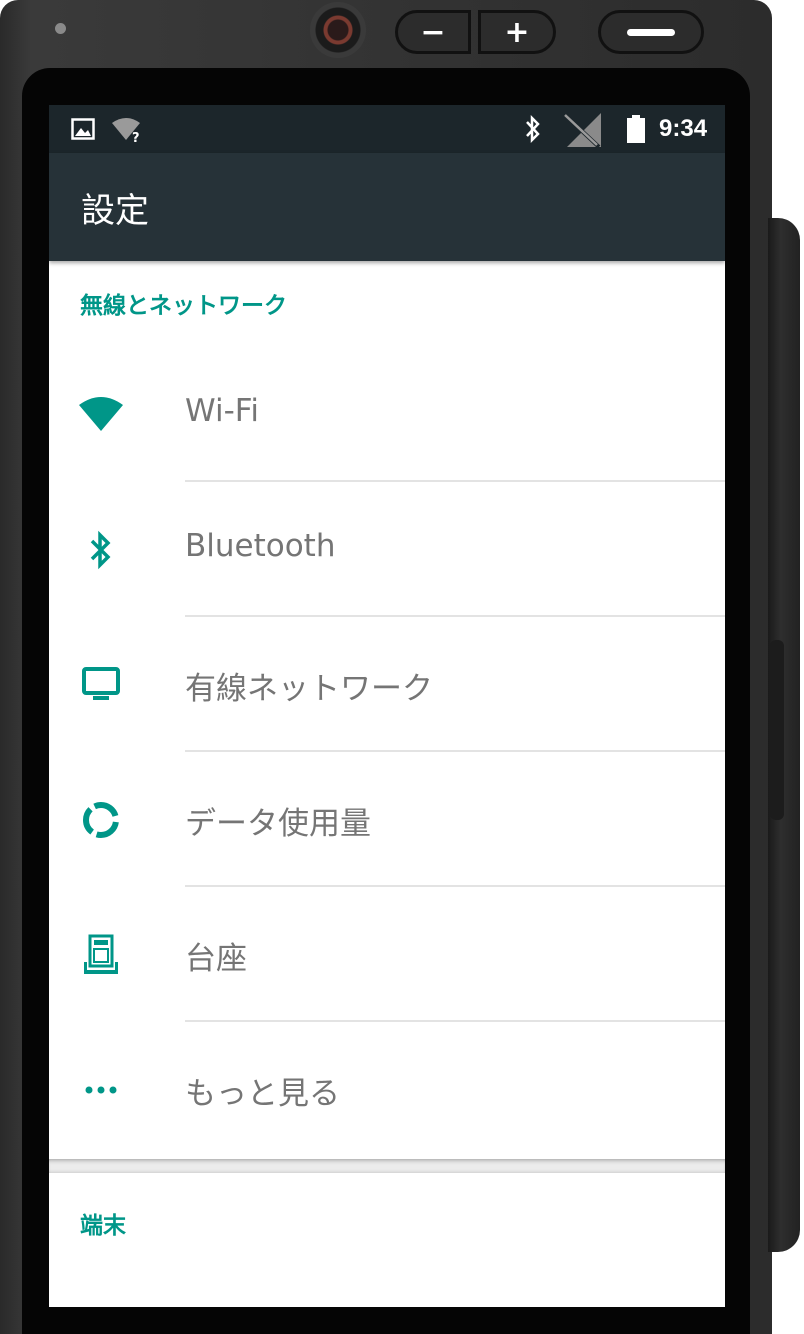 Image resolution: width=804 pixels, height=1334 pixels. Describe the element at coordinates (636, 131) in the screenshot. I see `battery-icon` at that location.